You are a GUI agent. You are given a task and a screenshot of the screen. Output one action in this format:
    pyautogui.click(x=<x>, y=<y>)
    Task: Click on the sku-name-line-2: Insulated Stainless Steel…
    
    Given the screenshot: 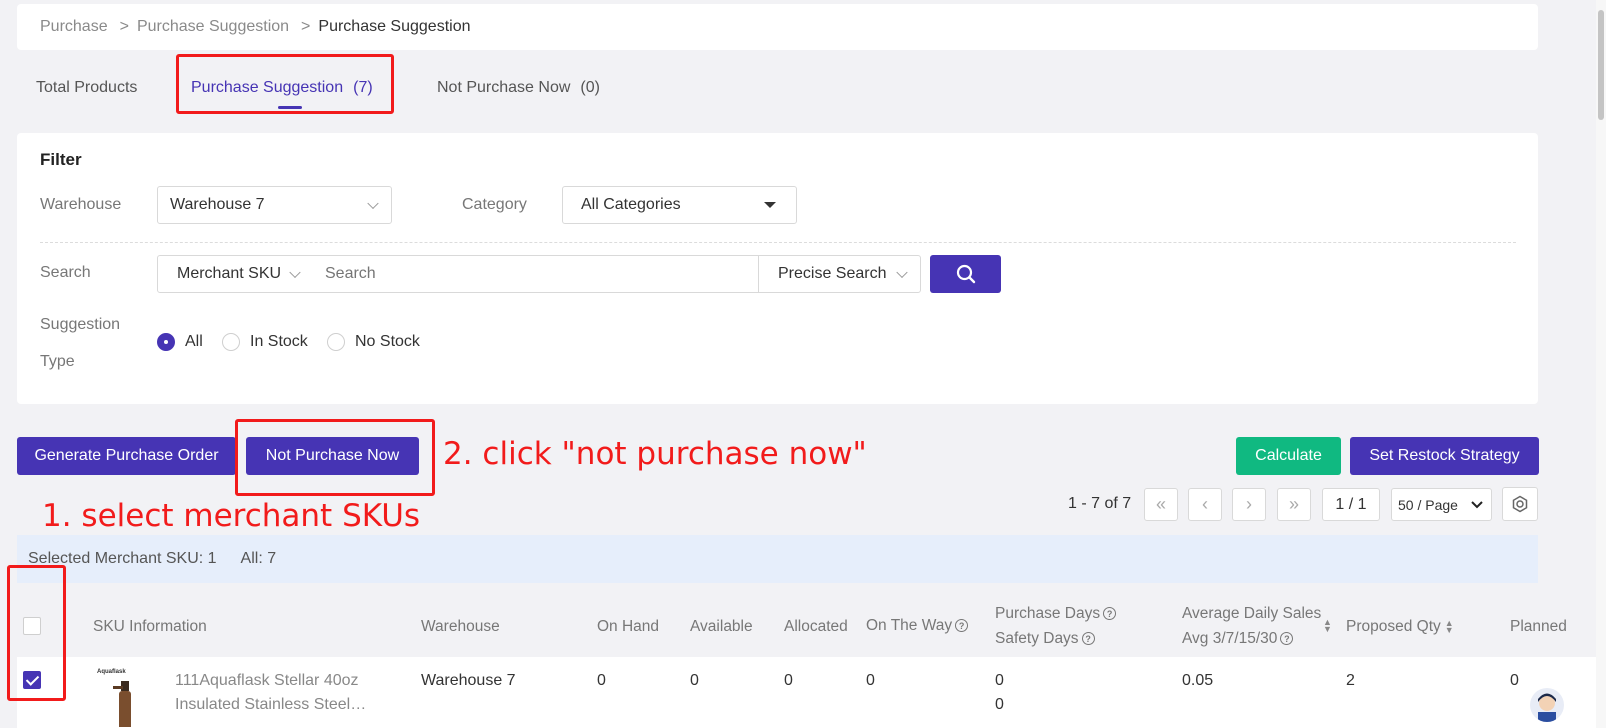 What is the action you would take?
    pyautogui.click(x=270, y=705)
    